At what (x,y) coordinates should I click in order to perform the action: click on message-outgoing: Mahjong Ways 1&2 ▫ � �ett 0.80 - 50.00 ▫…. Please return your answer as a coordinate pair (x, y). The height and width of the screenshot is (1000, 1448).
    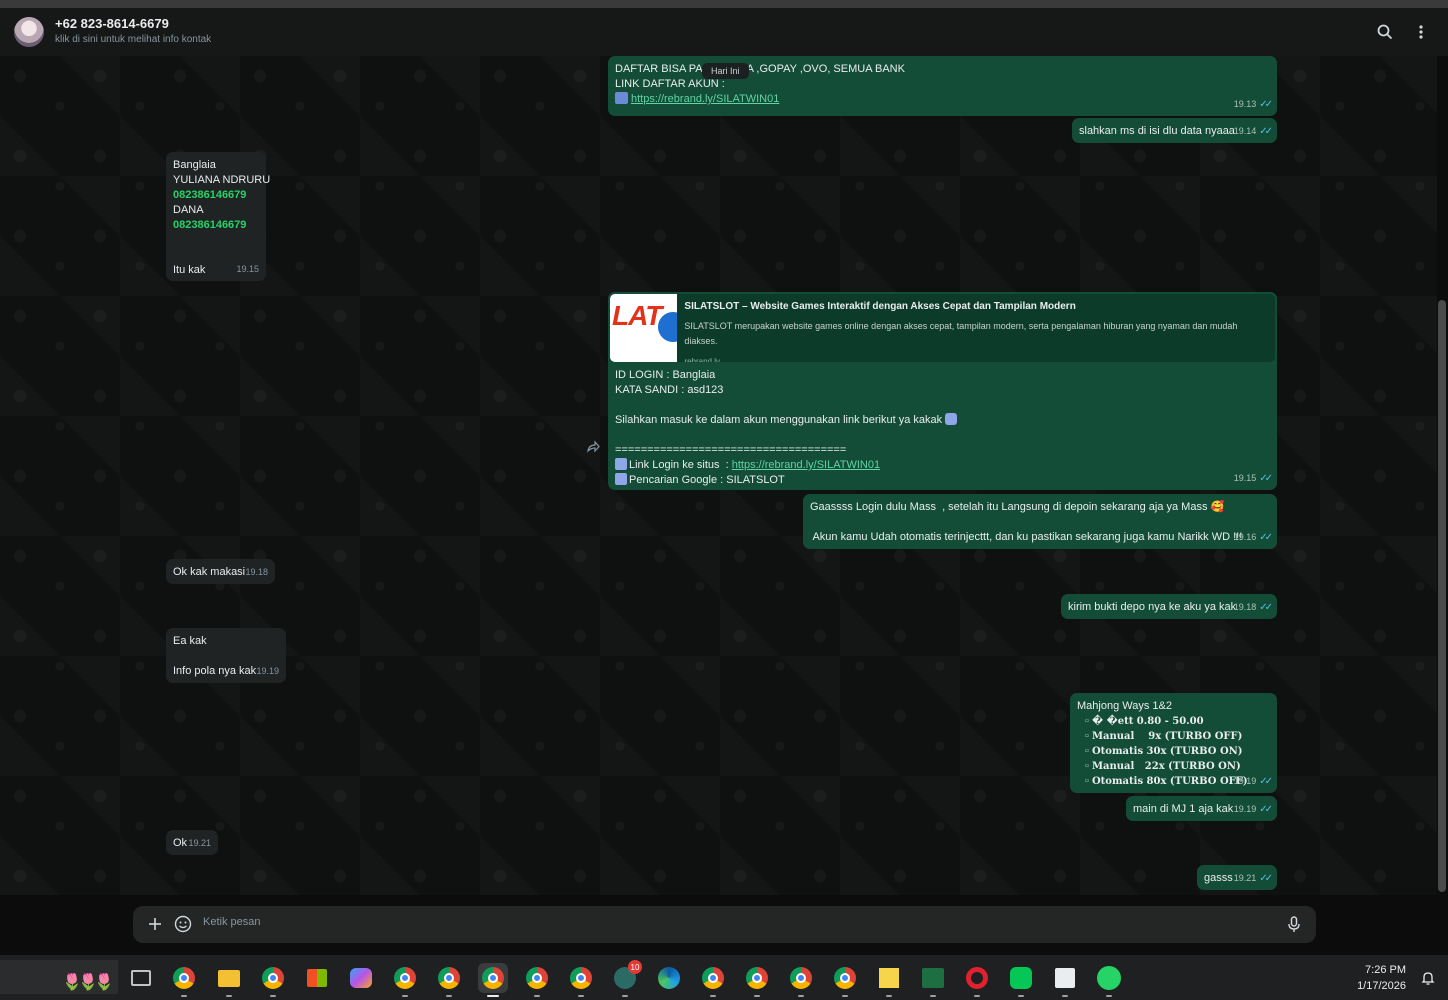
    Looking at the image, I should click on (1173, 743).